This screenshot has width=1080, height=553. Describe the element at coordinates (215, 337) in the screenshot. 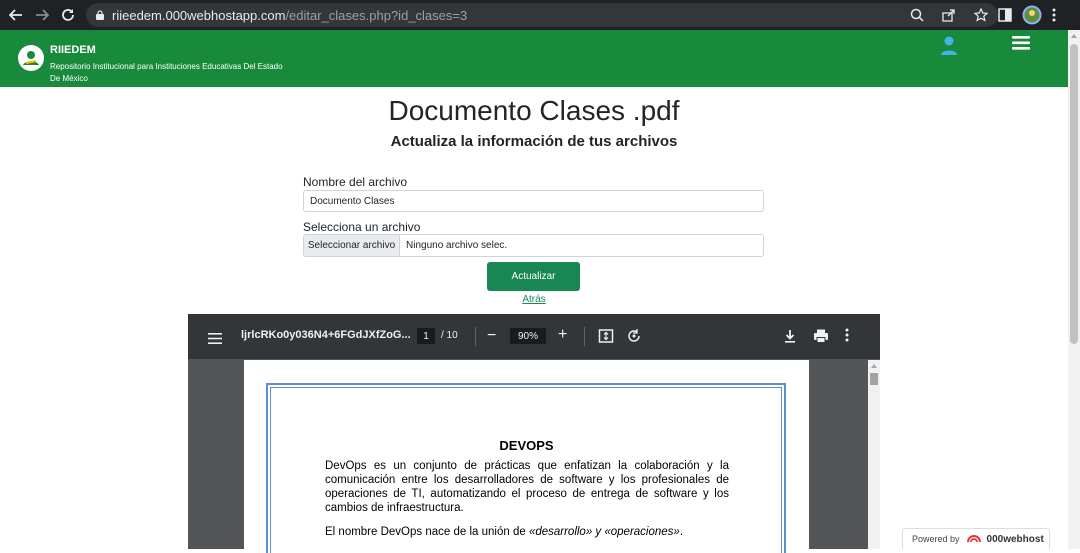

I see `pdf-menu-icon` at that location.